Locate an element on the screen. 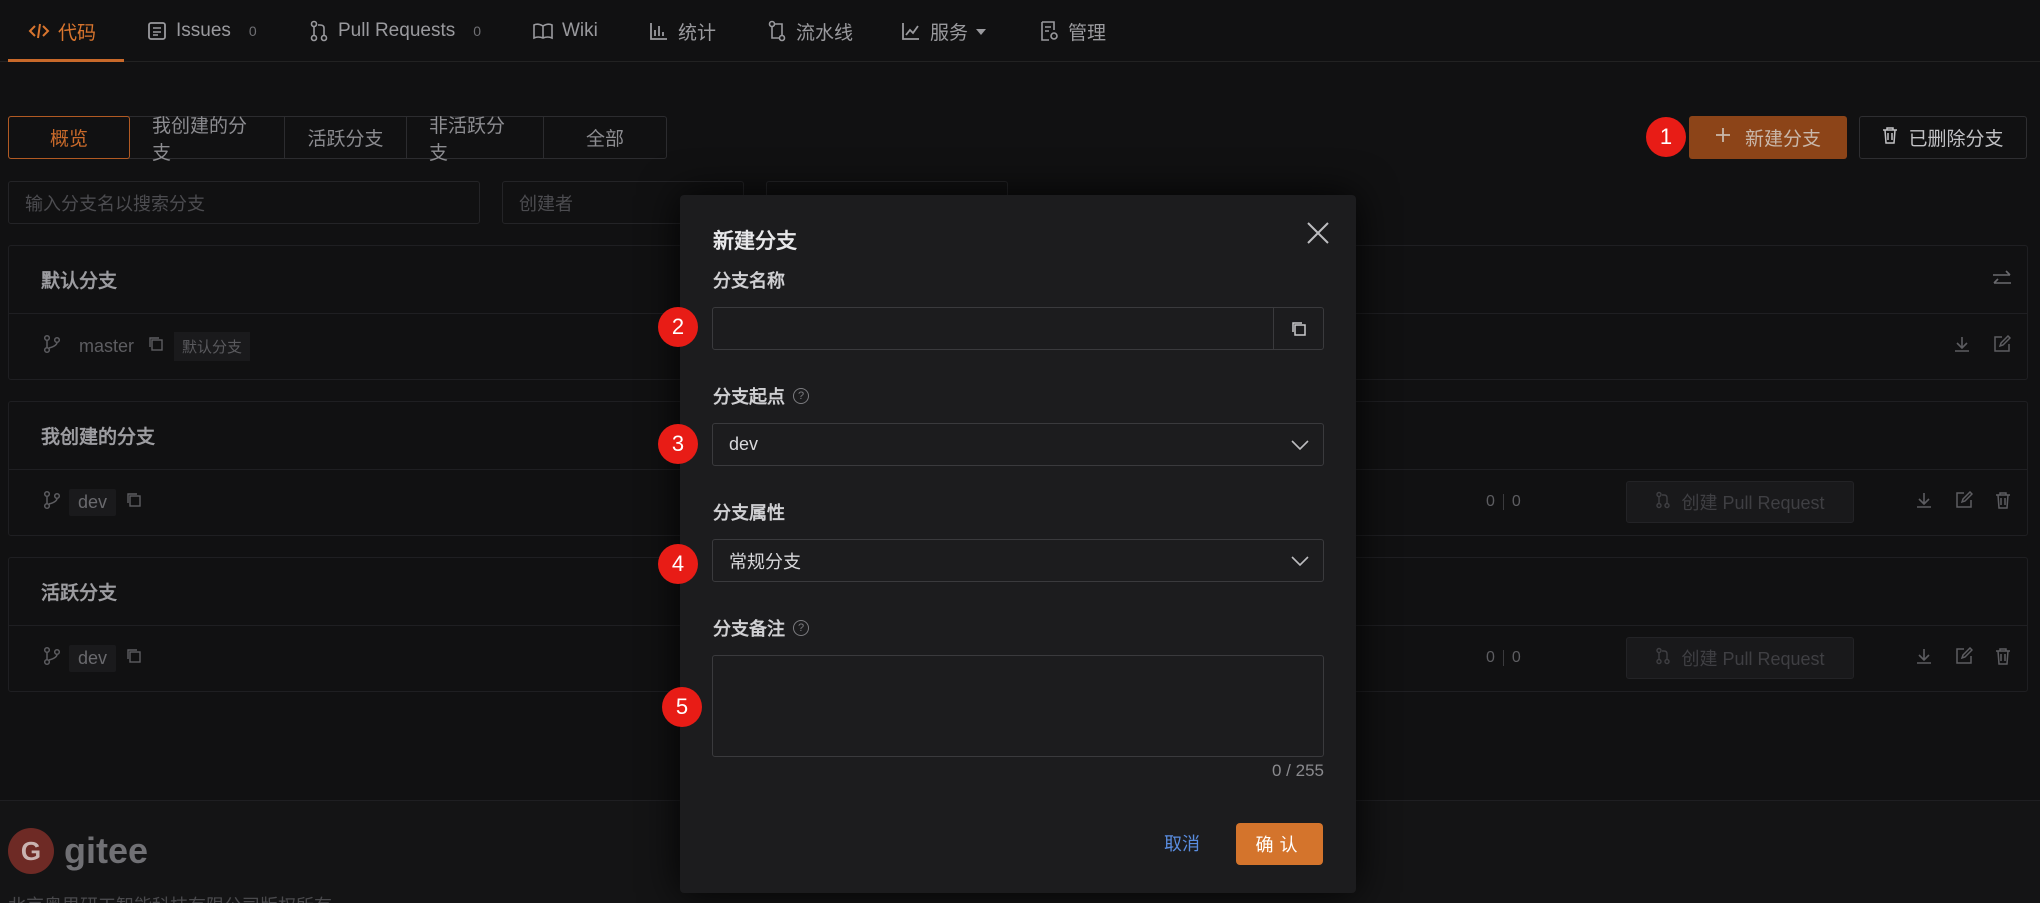 This screenshot has width=2040, height=903. tab-overview: 概览 is located at coordinates (69, 137).